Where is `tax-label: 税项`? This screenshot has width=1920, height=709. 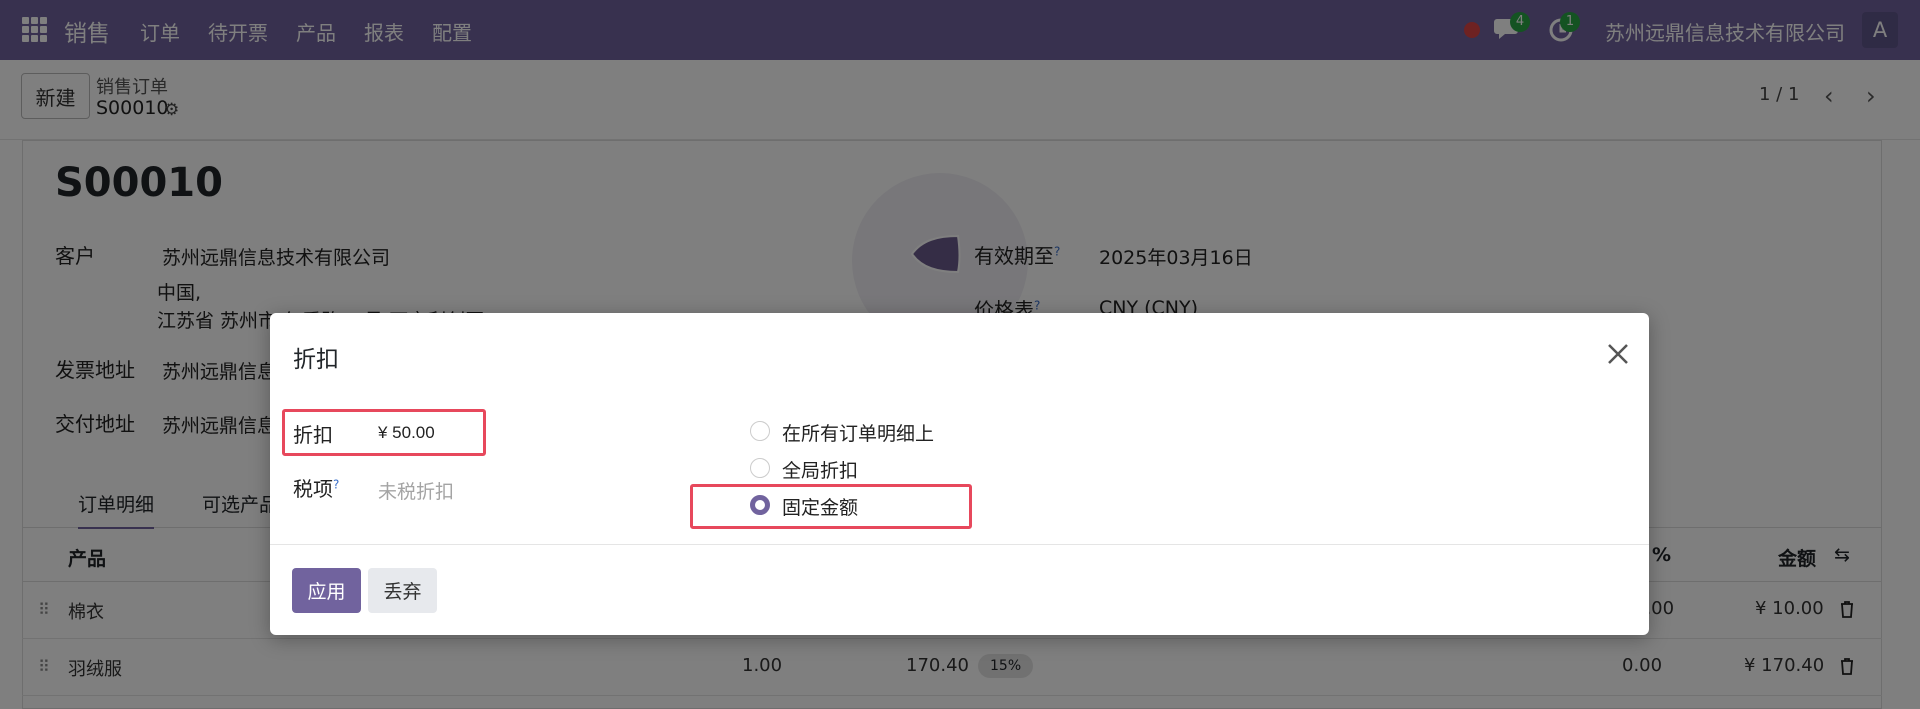
tax-label: 税项 is located at coordinates (313, 489).